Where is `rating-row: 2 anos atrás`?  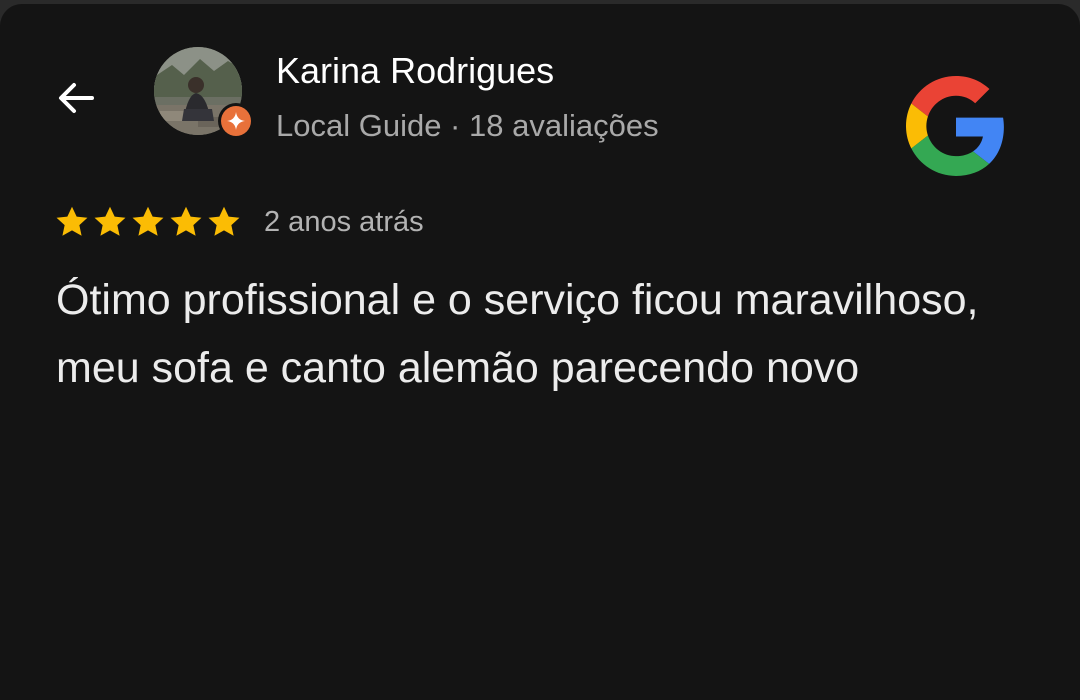
rating-row: 2 anos atrás is located at coordinates (239, 222).